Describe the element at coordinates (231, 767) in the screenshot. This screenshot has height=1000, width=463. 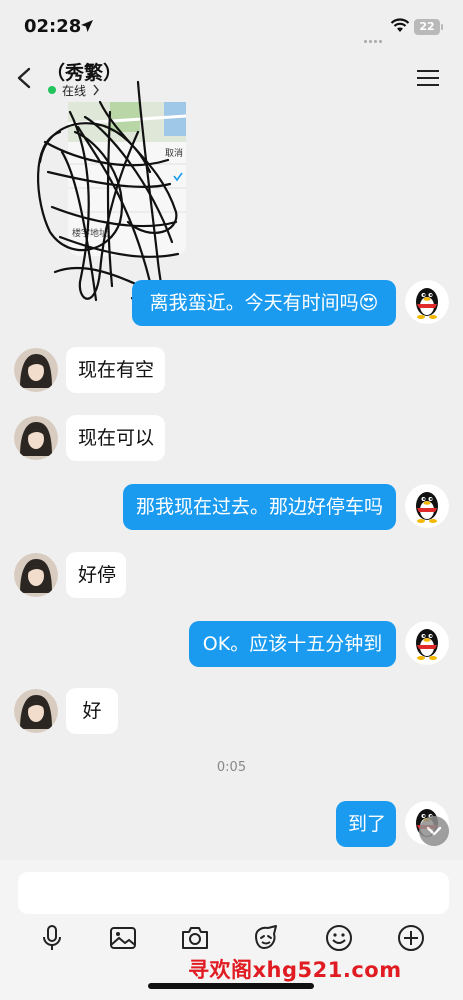
I see `message-timestamp: 0:05` at that location.